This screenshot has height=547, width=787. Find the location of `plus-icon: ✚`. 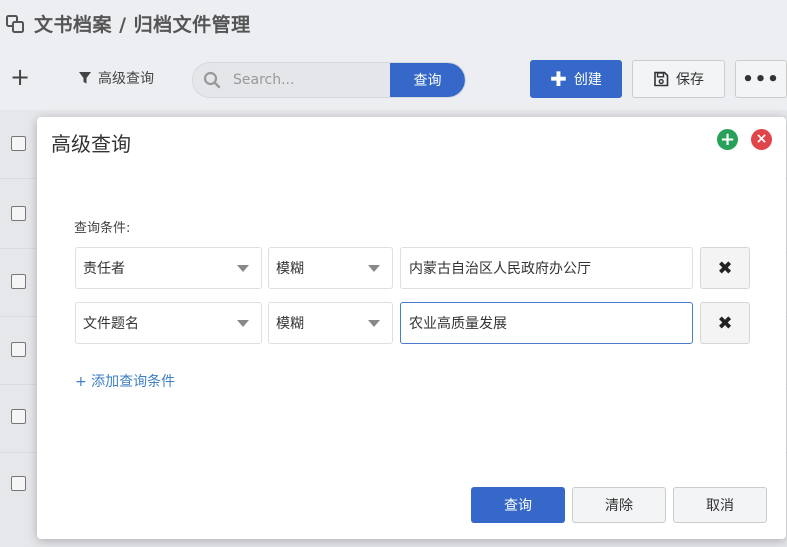

plus-icon: ✚ is located at coordinates (558, 79).